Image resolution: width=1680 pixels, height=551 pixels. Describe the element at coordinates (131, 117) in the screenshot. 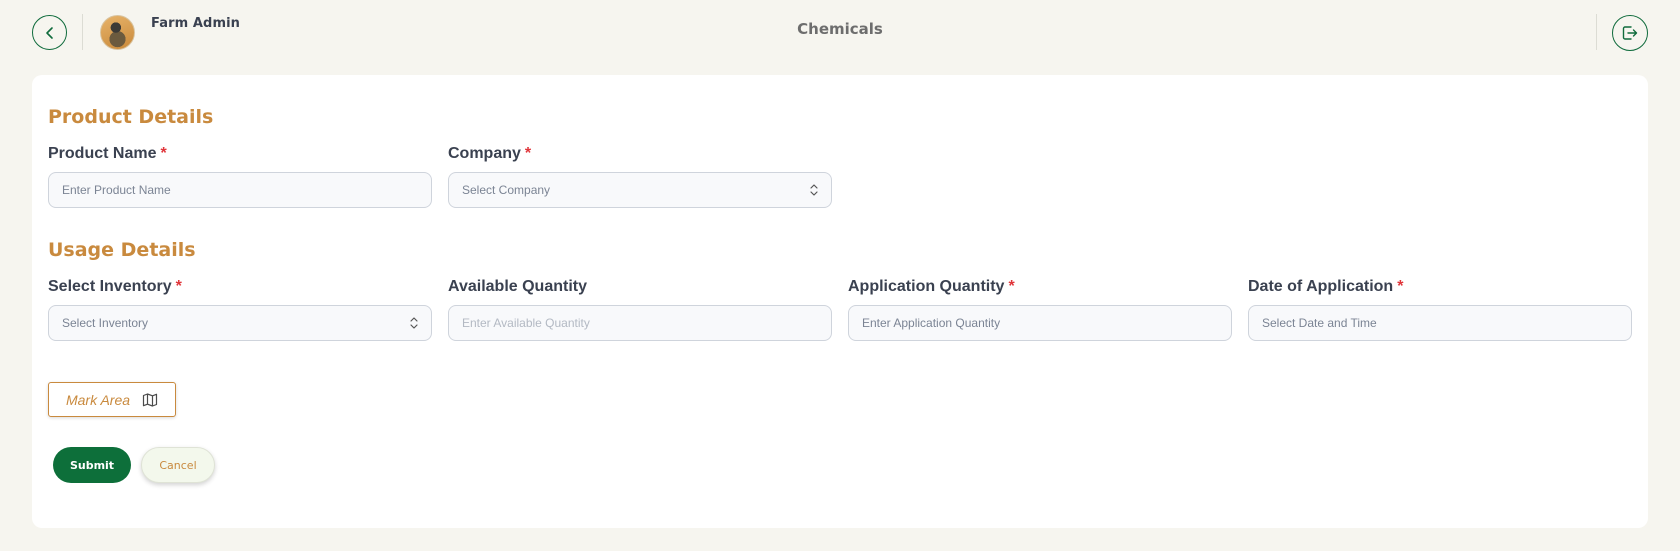

I see `section-title-product-details: Product Details` at that location.